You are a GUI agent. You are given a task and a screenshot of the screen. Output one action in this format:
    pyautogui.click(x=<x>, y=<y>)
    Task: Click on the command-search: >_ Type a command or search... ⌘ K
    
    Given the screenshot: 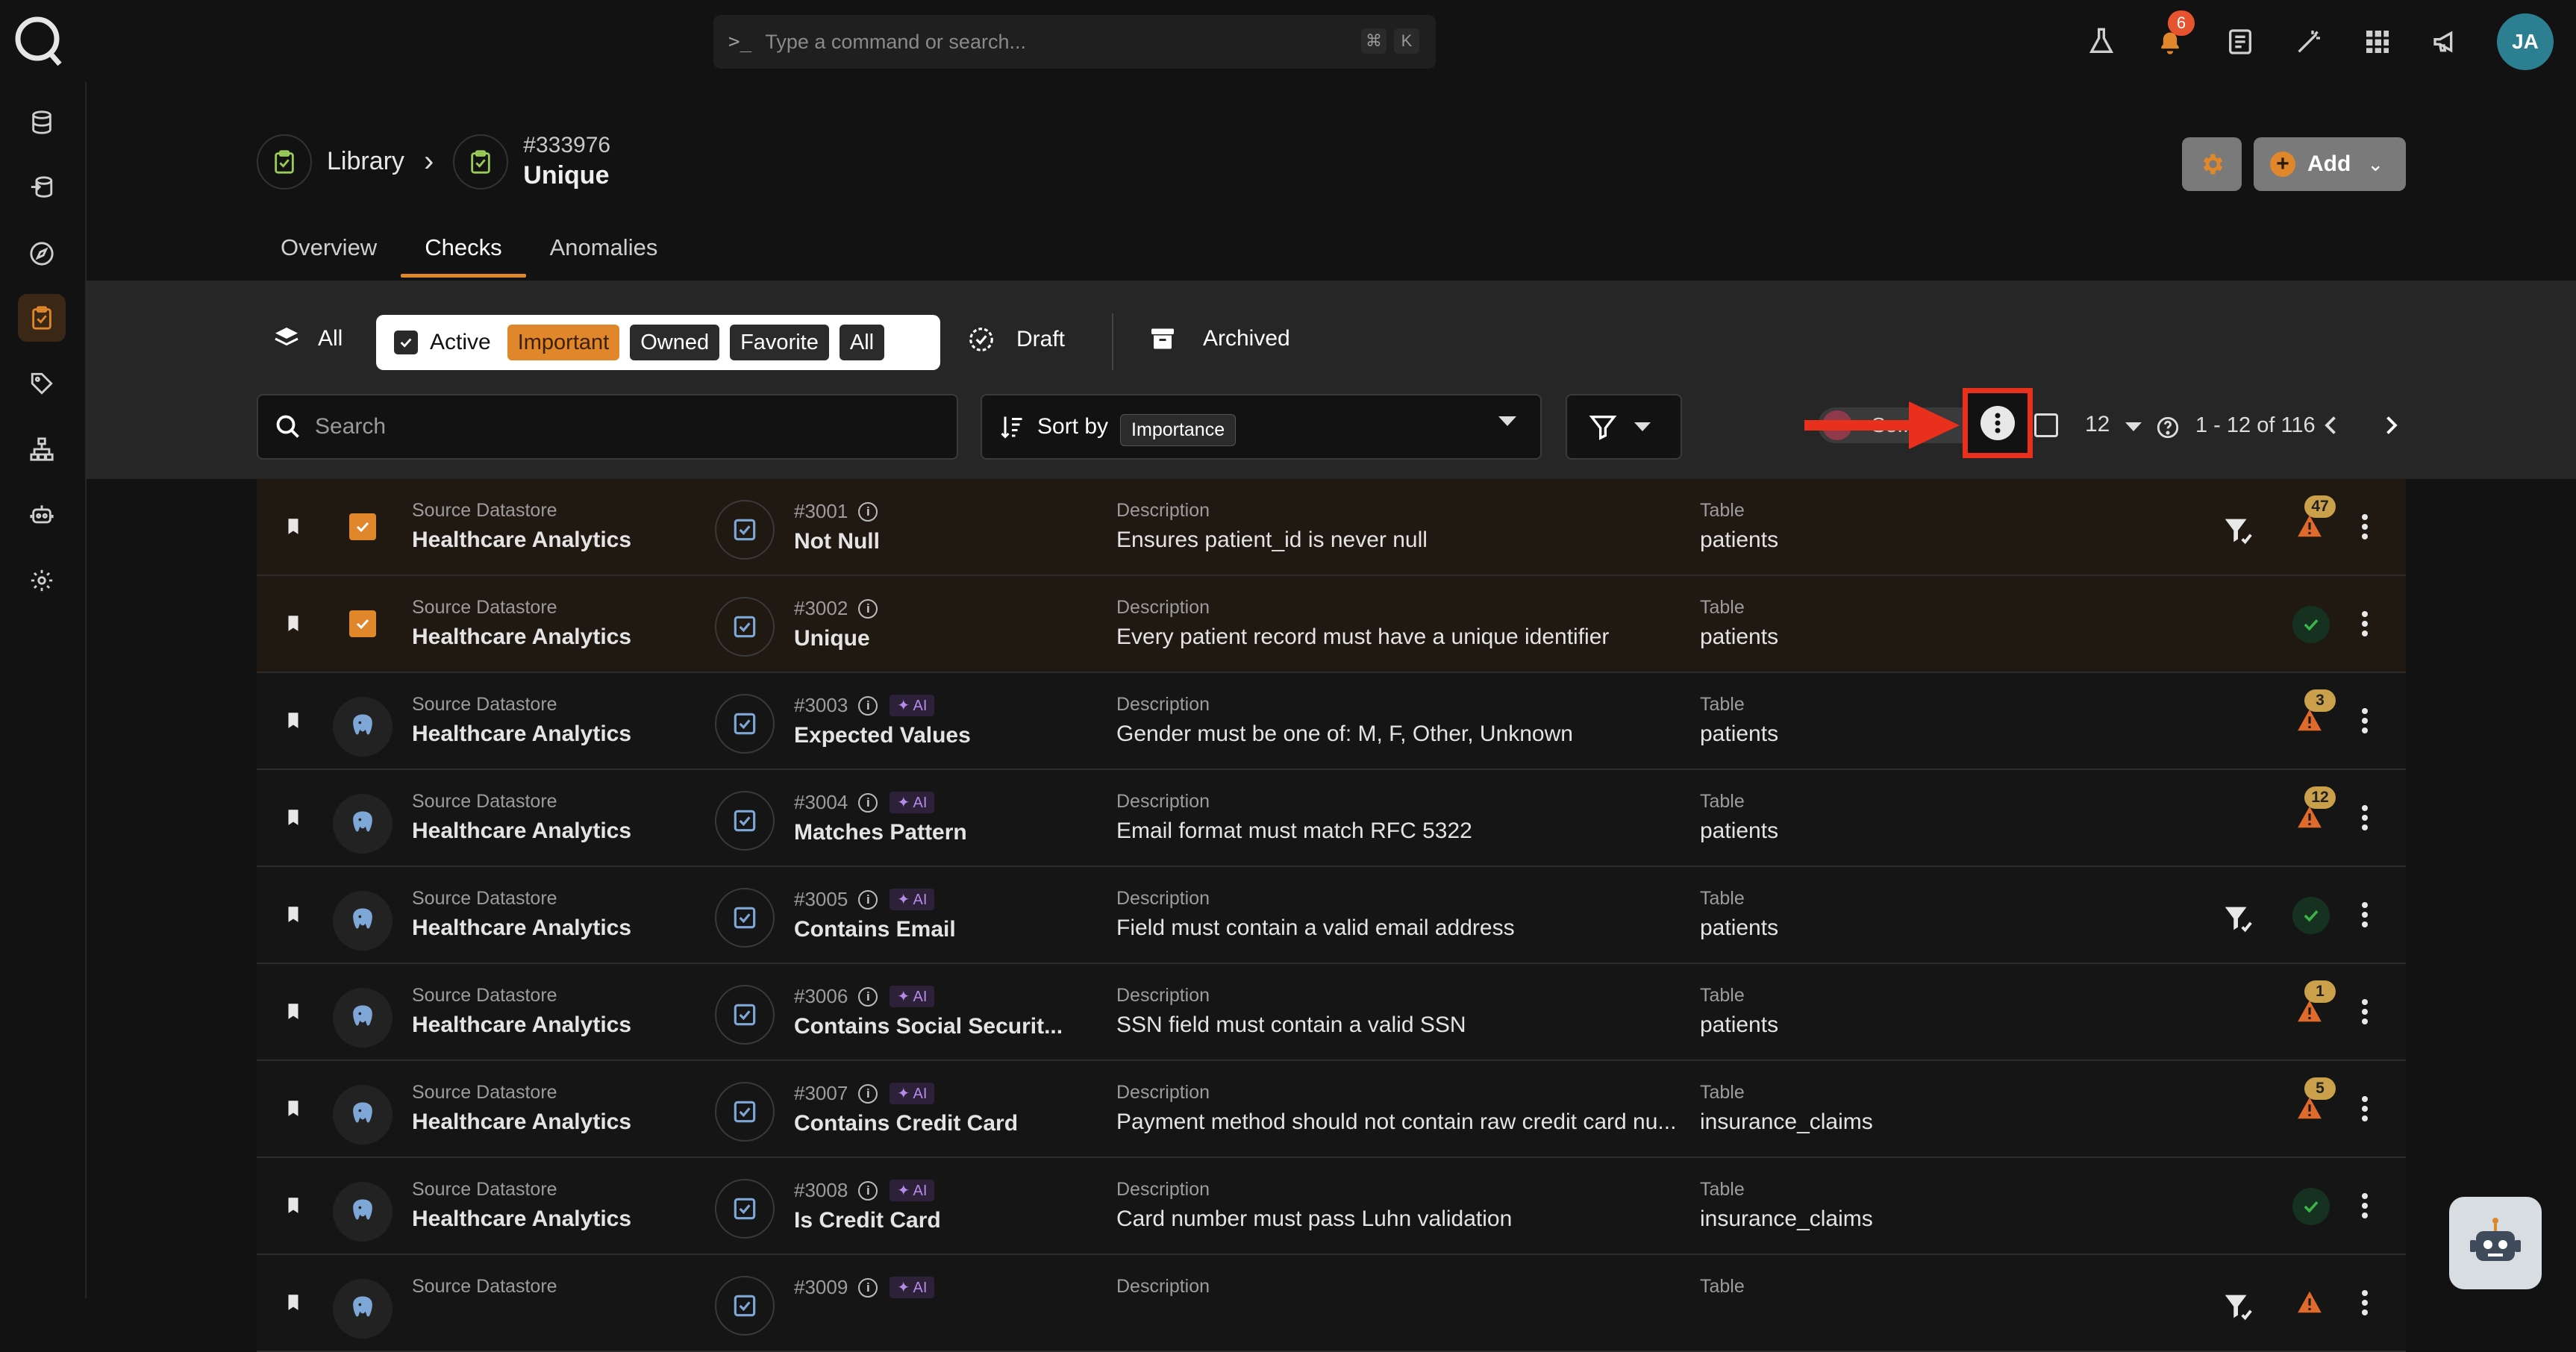 What is the action you would take?
    pyautogui.click(x=1074, y=42)
    